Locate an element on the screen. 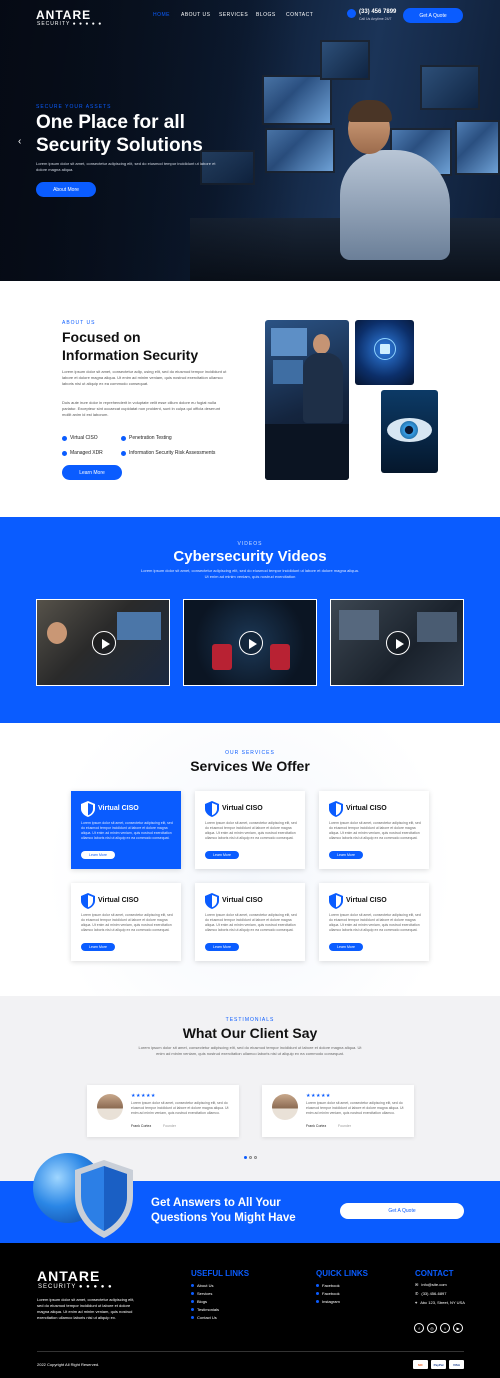  footer-link: Services is located at coordinates (201, 1293).